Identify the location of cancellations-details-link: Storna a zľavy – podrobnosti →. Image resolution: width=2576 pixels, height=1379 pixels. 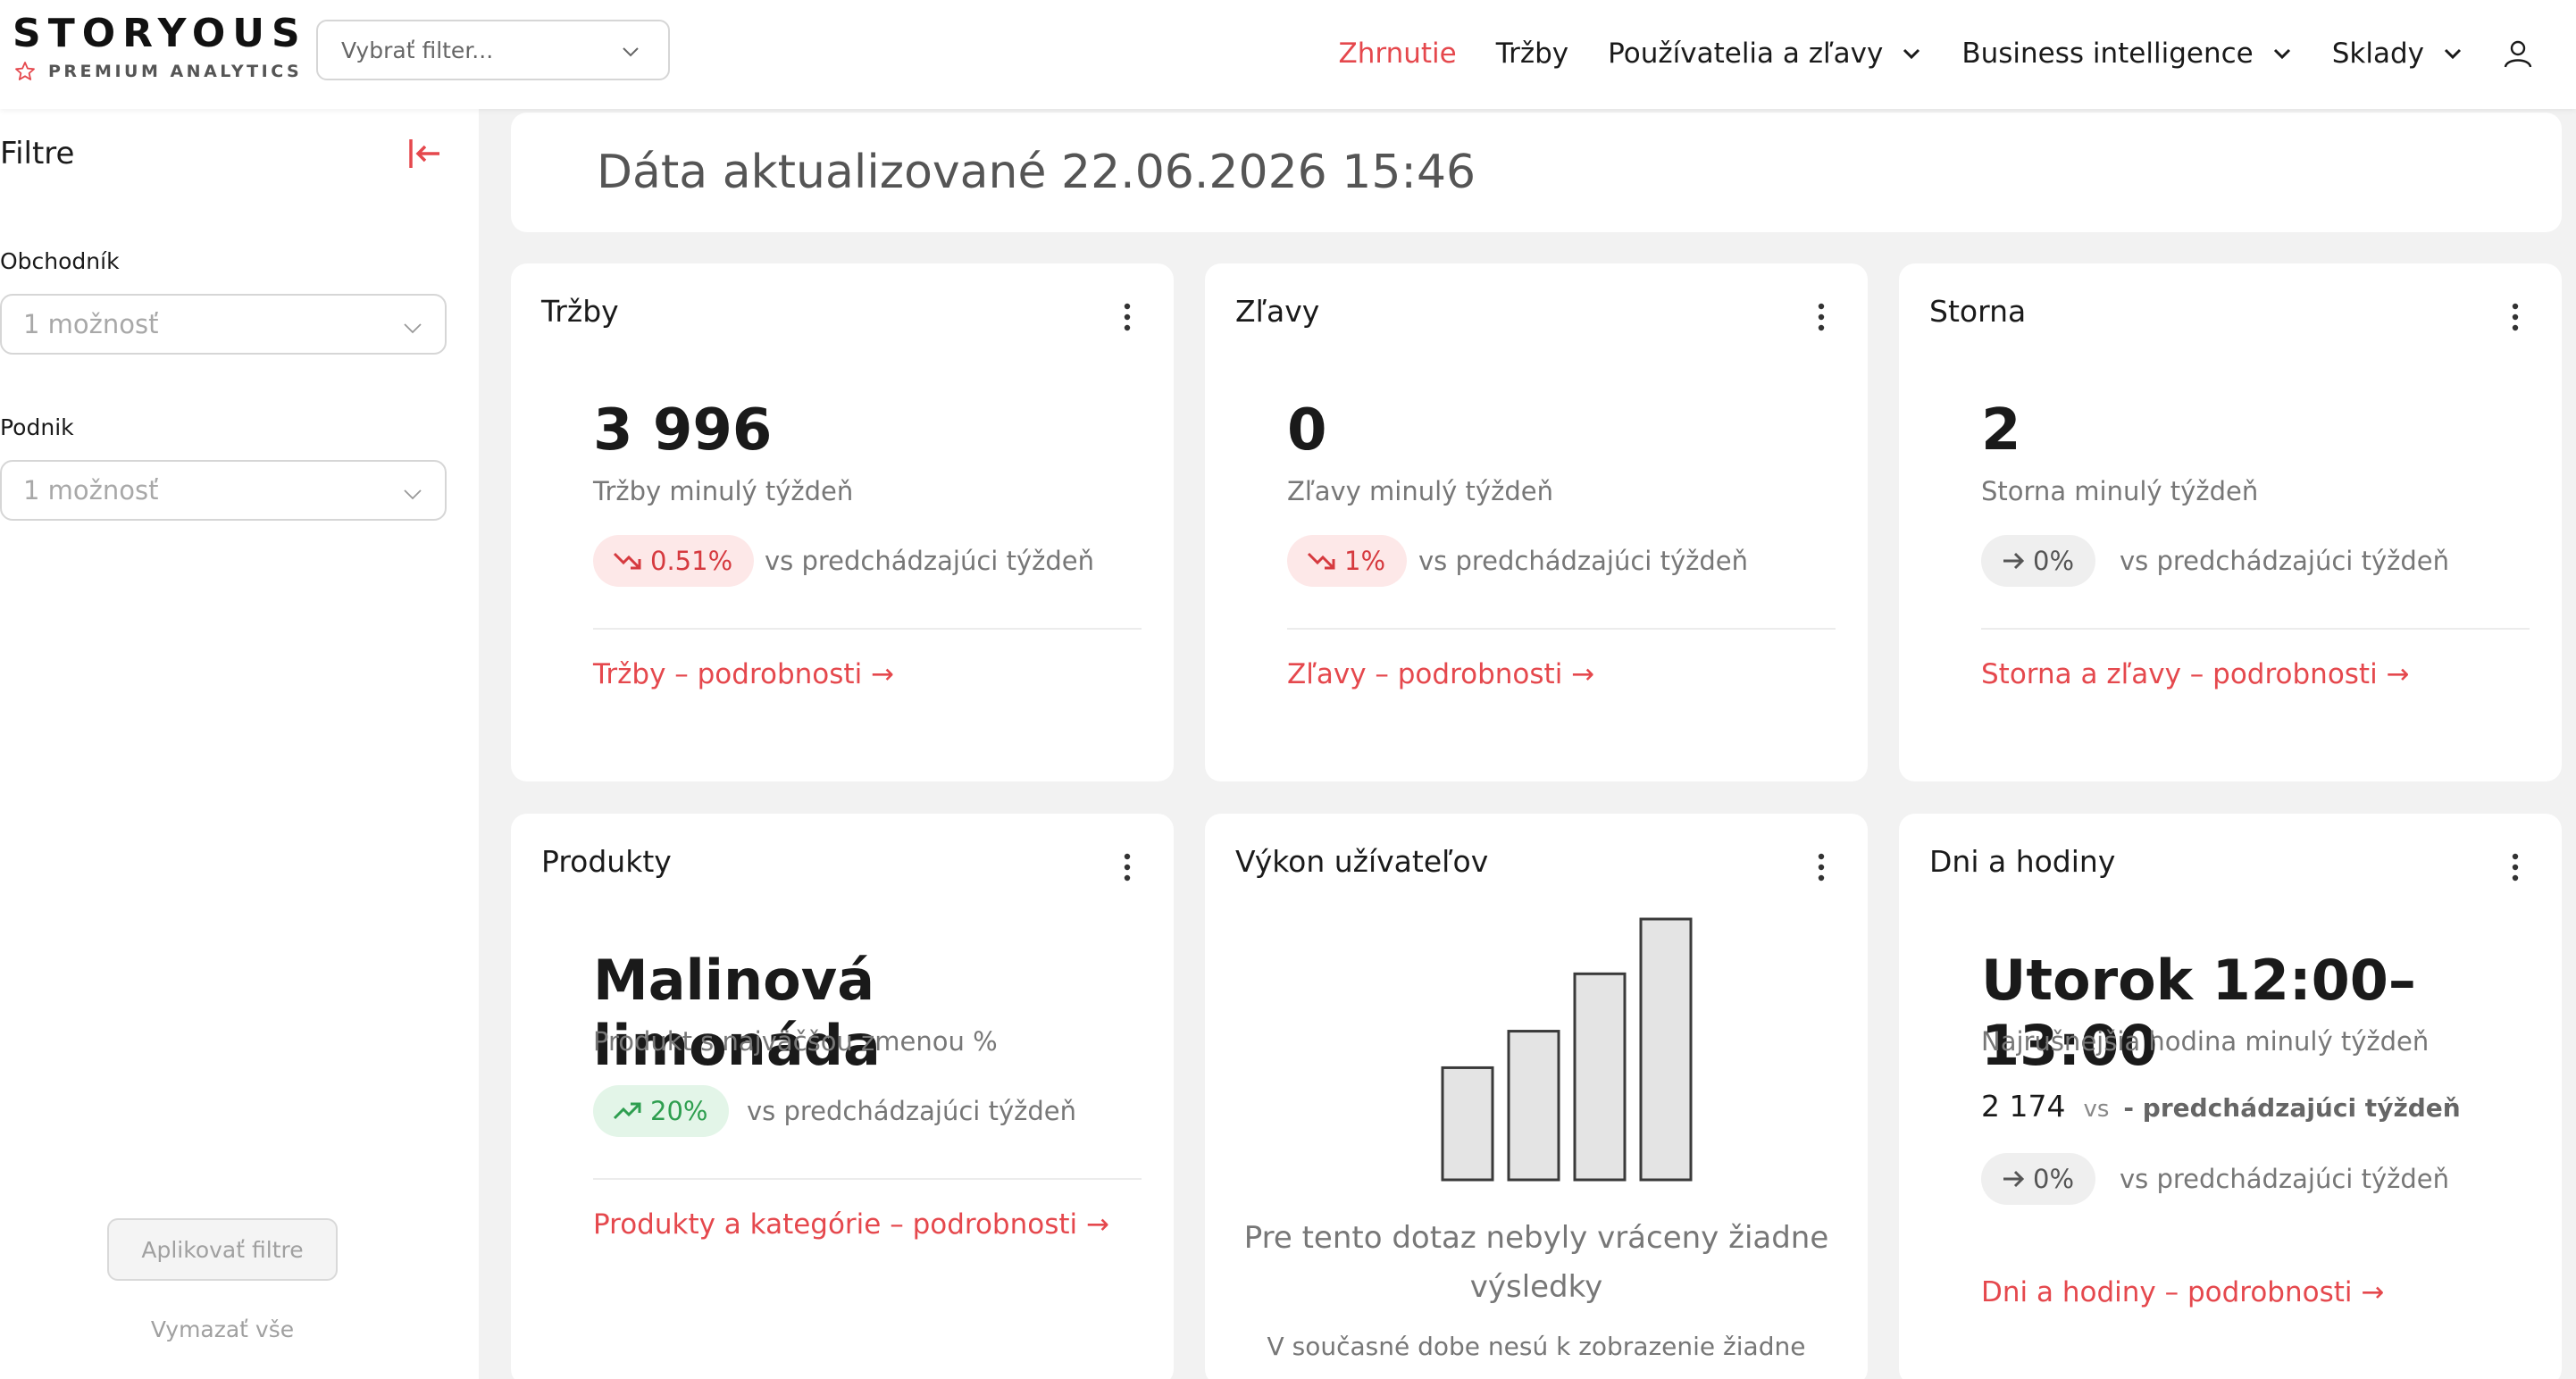
(2196, 674).